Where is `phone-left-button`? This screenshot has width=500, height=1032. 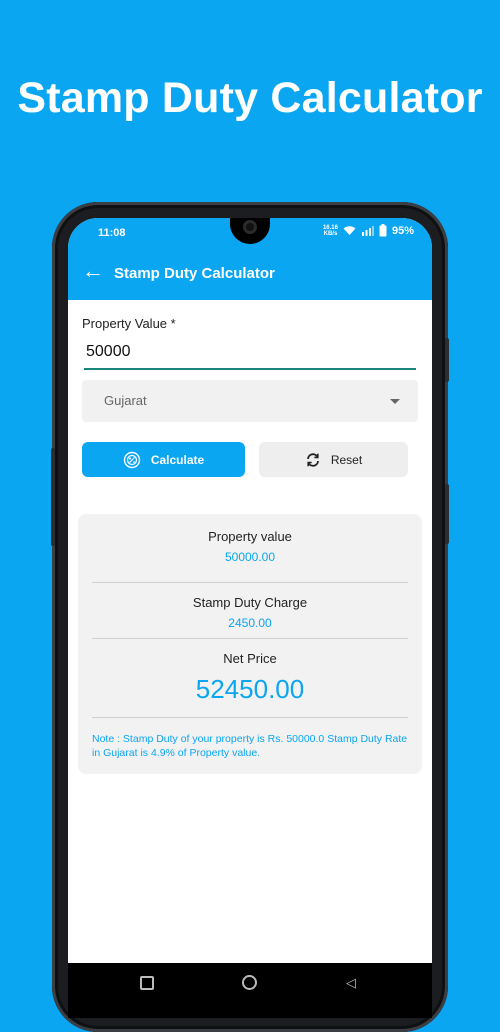
phone-left-button is located at coordinates (53, 497).